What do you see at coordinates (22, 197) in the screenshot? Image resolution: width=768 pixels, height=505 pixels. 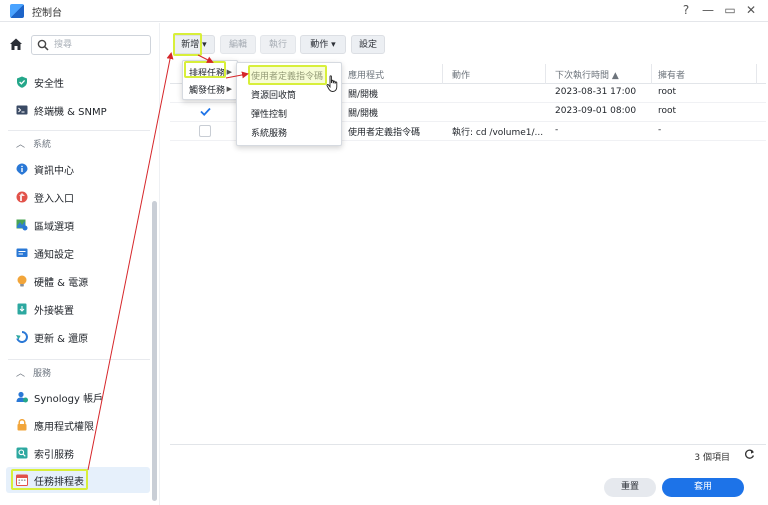 I see `login-portal-icon` at bounding box center [22, 197].